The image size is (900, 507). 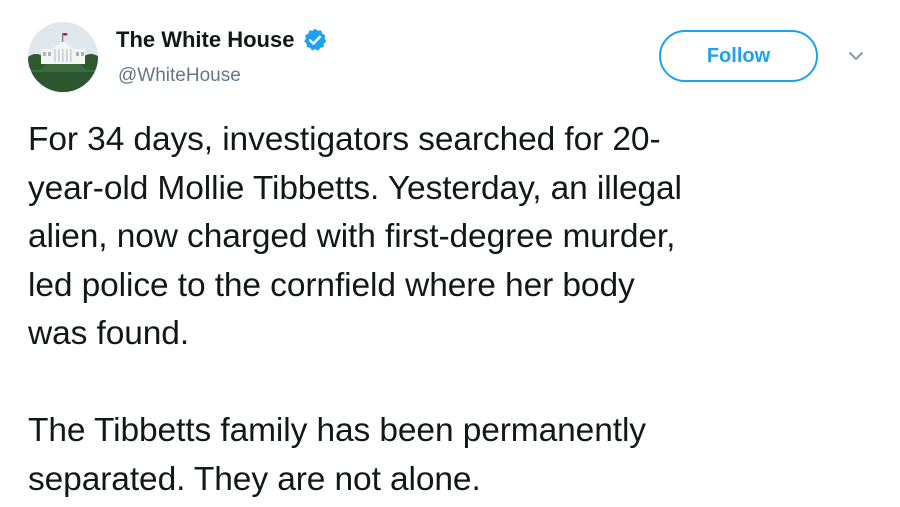 What do you see at coordinates (205, 40) in the screenshot?
I see `display-name: The White House` at bounding box center [205, 40].